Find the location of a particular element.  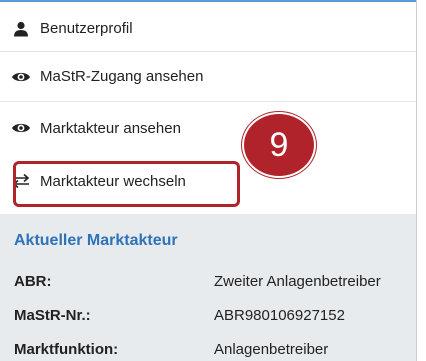

info-key: MaStR-Nr.: is located at coordinates (52, 315).